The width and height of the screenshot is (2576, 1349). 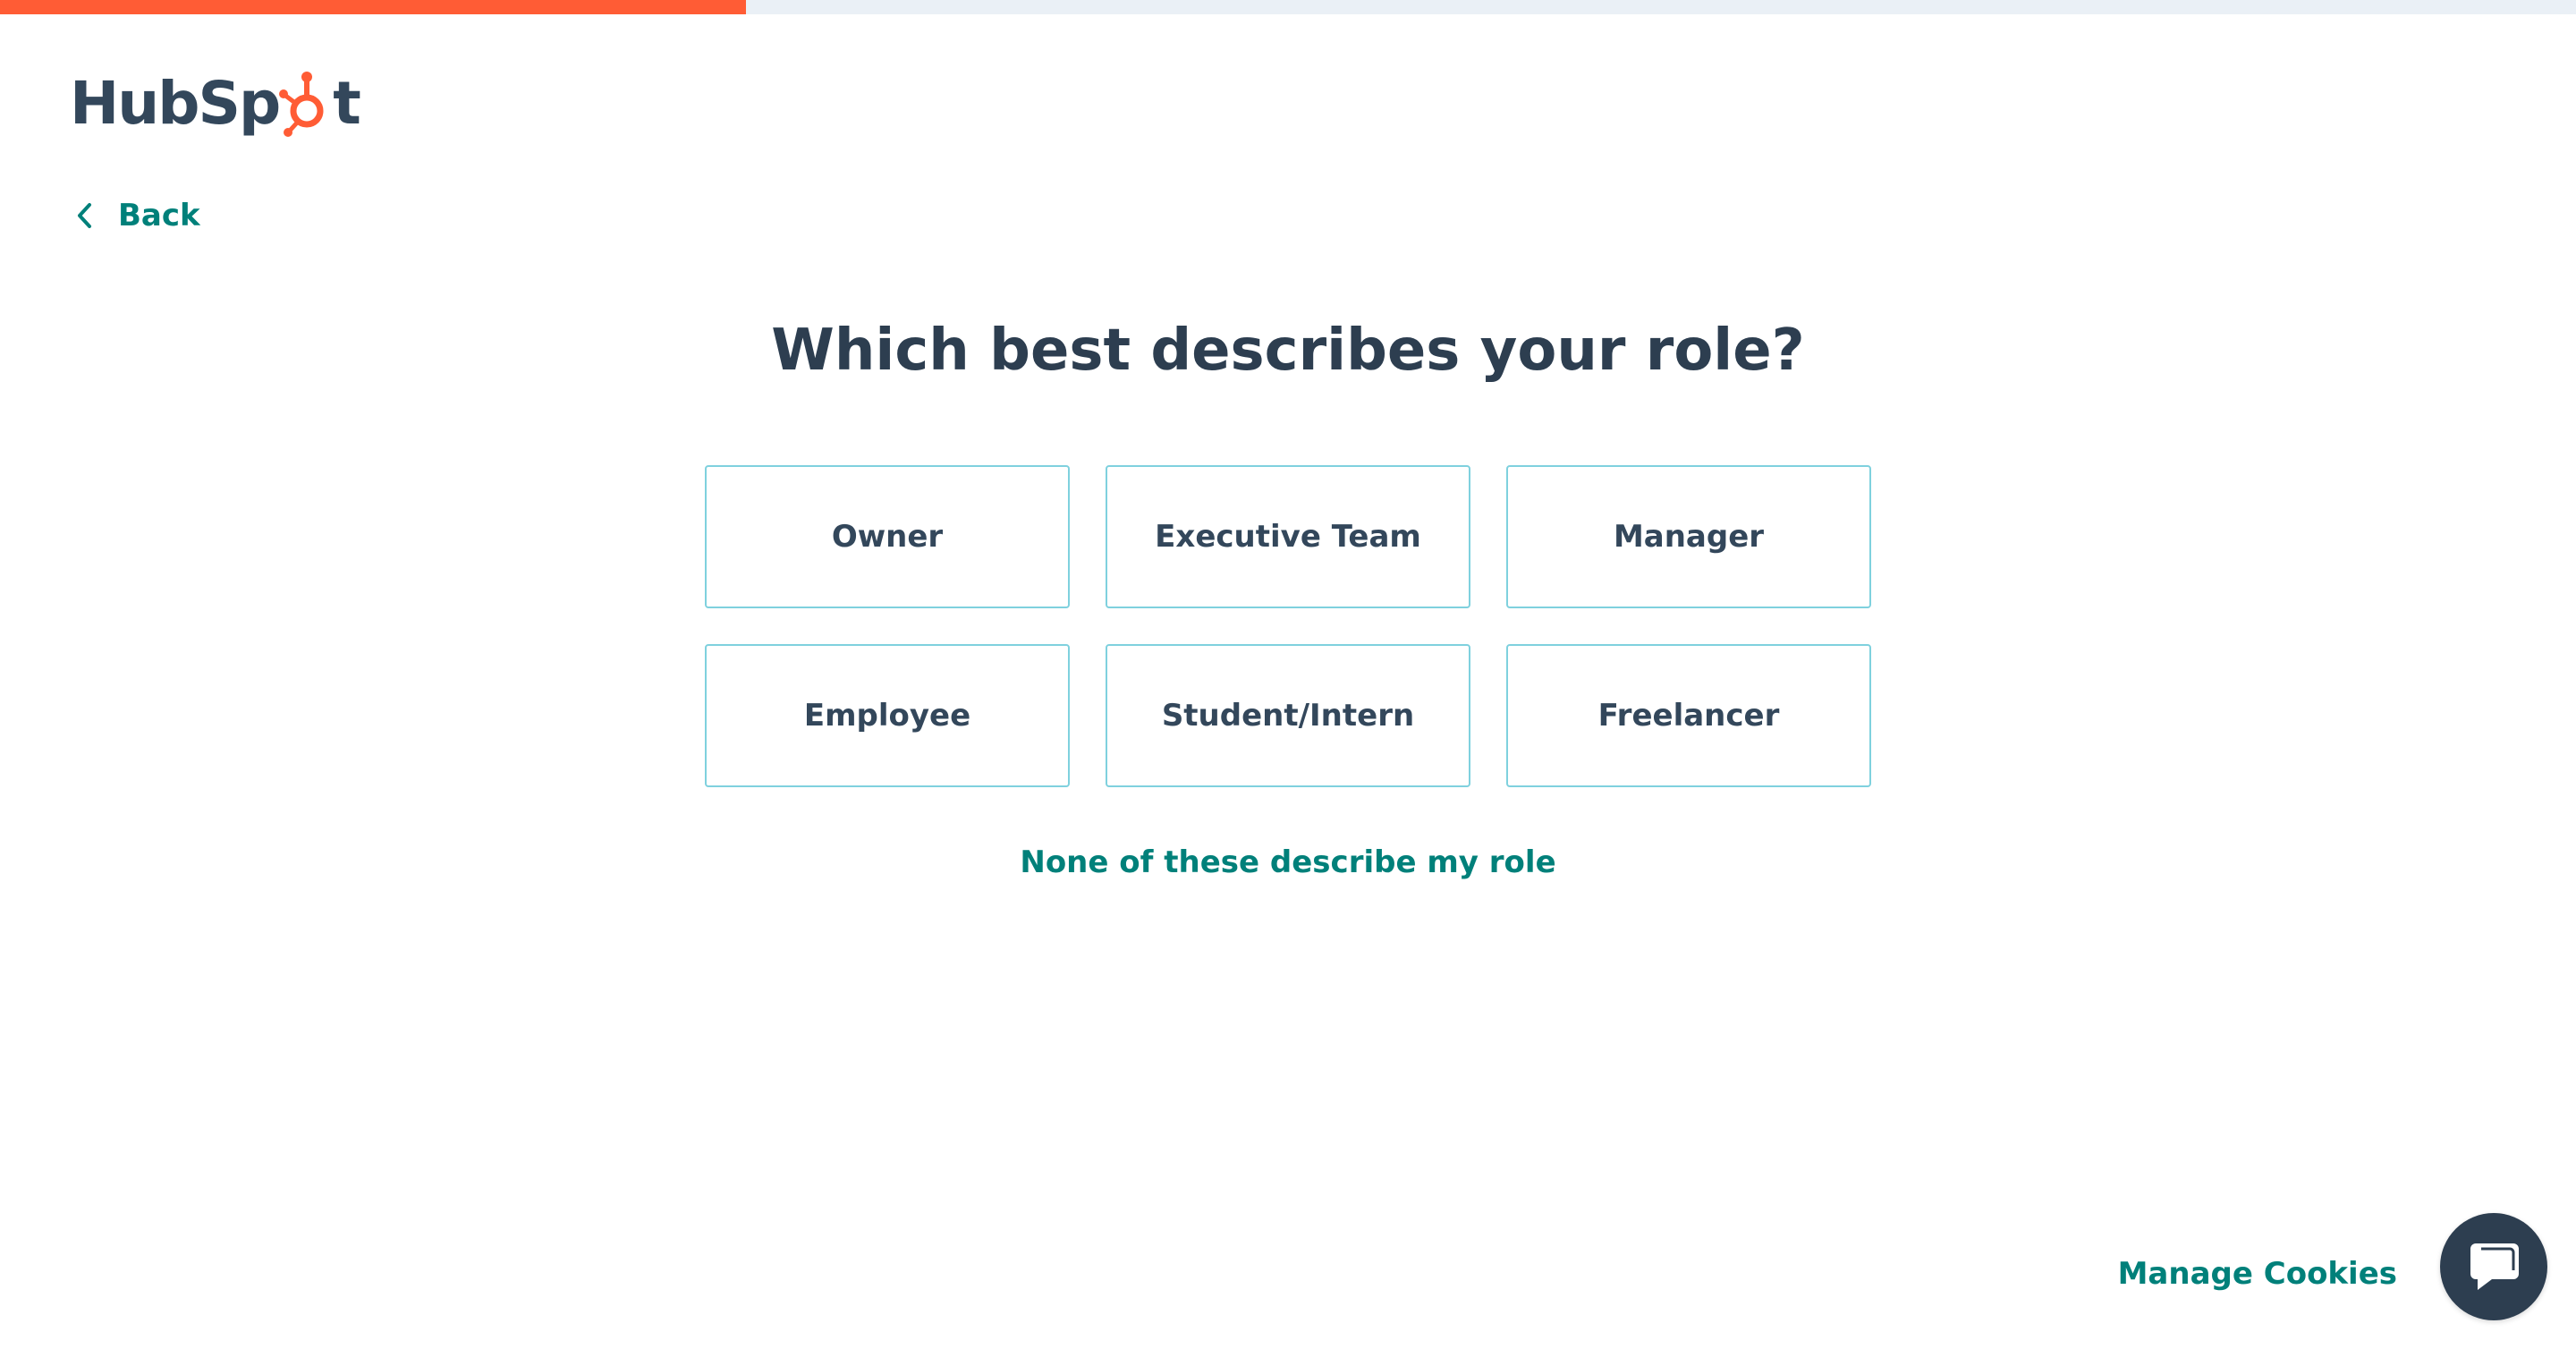 What do you see at coordinates (1288, 536) in the screenshot?
I see `role-option-executive-team: Executive Team` at bounding box center [1288, 536].